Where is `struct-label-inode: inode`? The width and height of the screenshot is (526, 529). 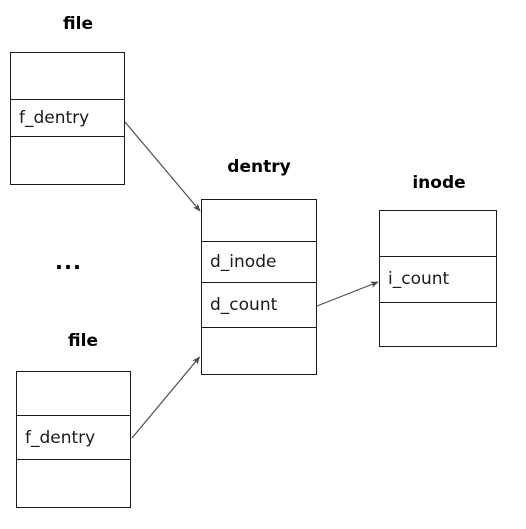
struct-label-inode: inode is located at coordinates (439, 183).